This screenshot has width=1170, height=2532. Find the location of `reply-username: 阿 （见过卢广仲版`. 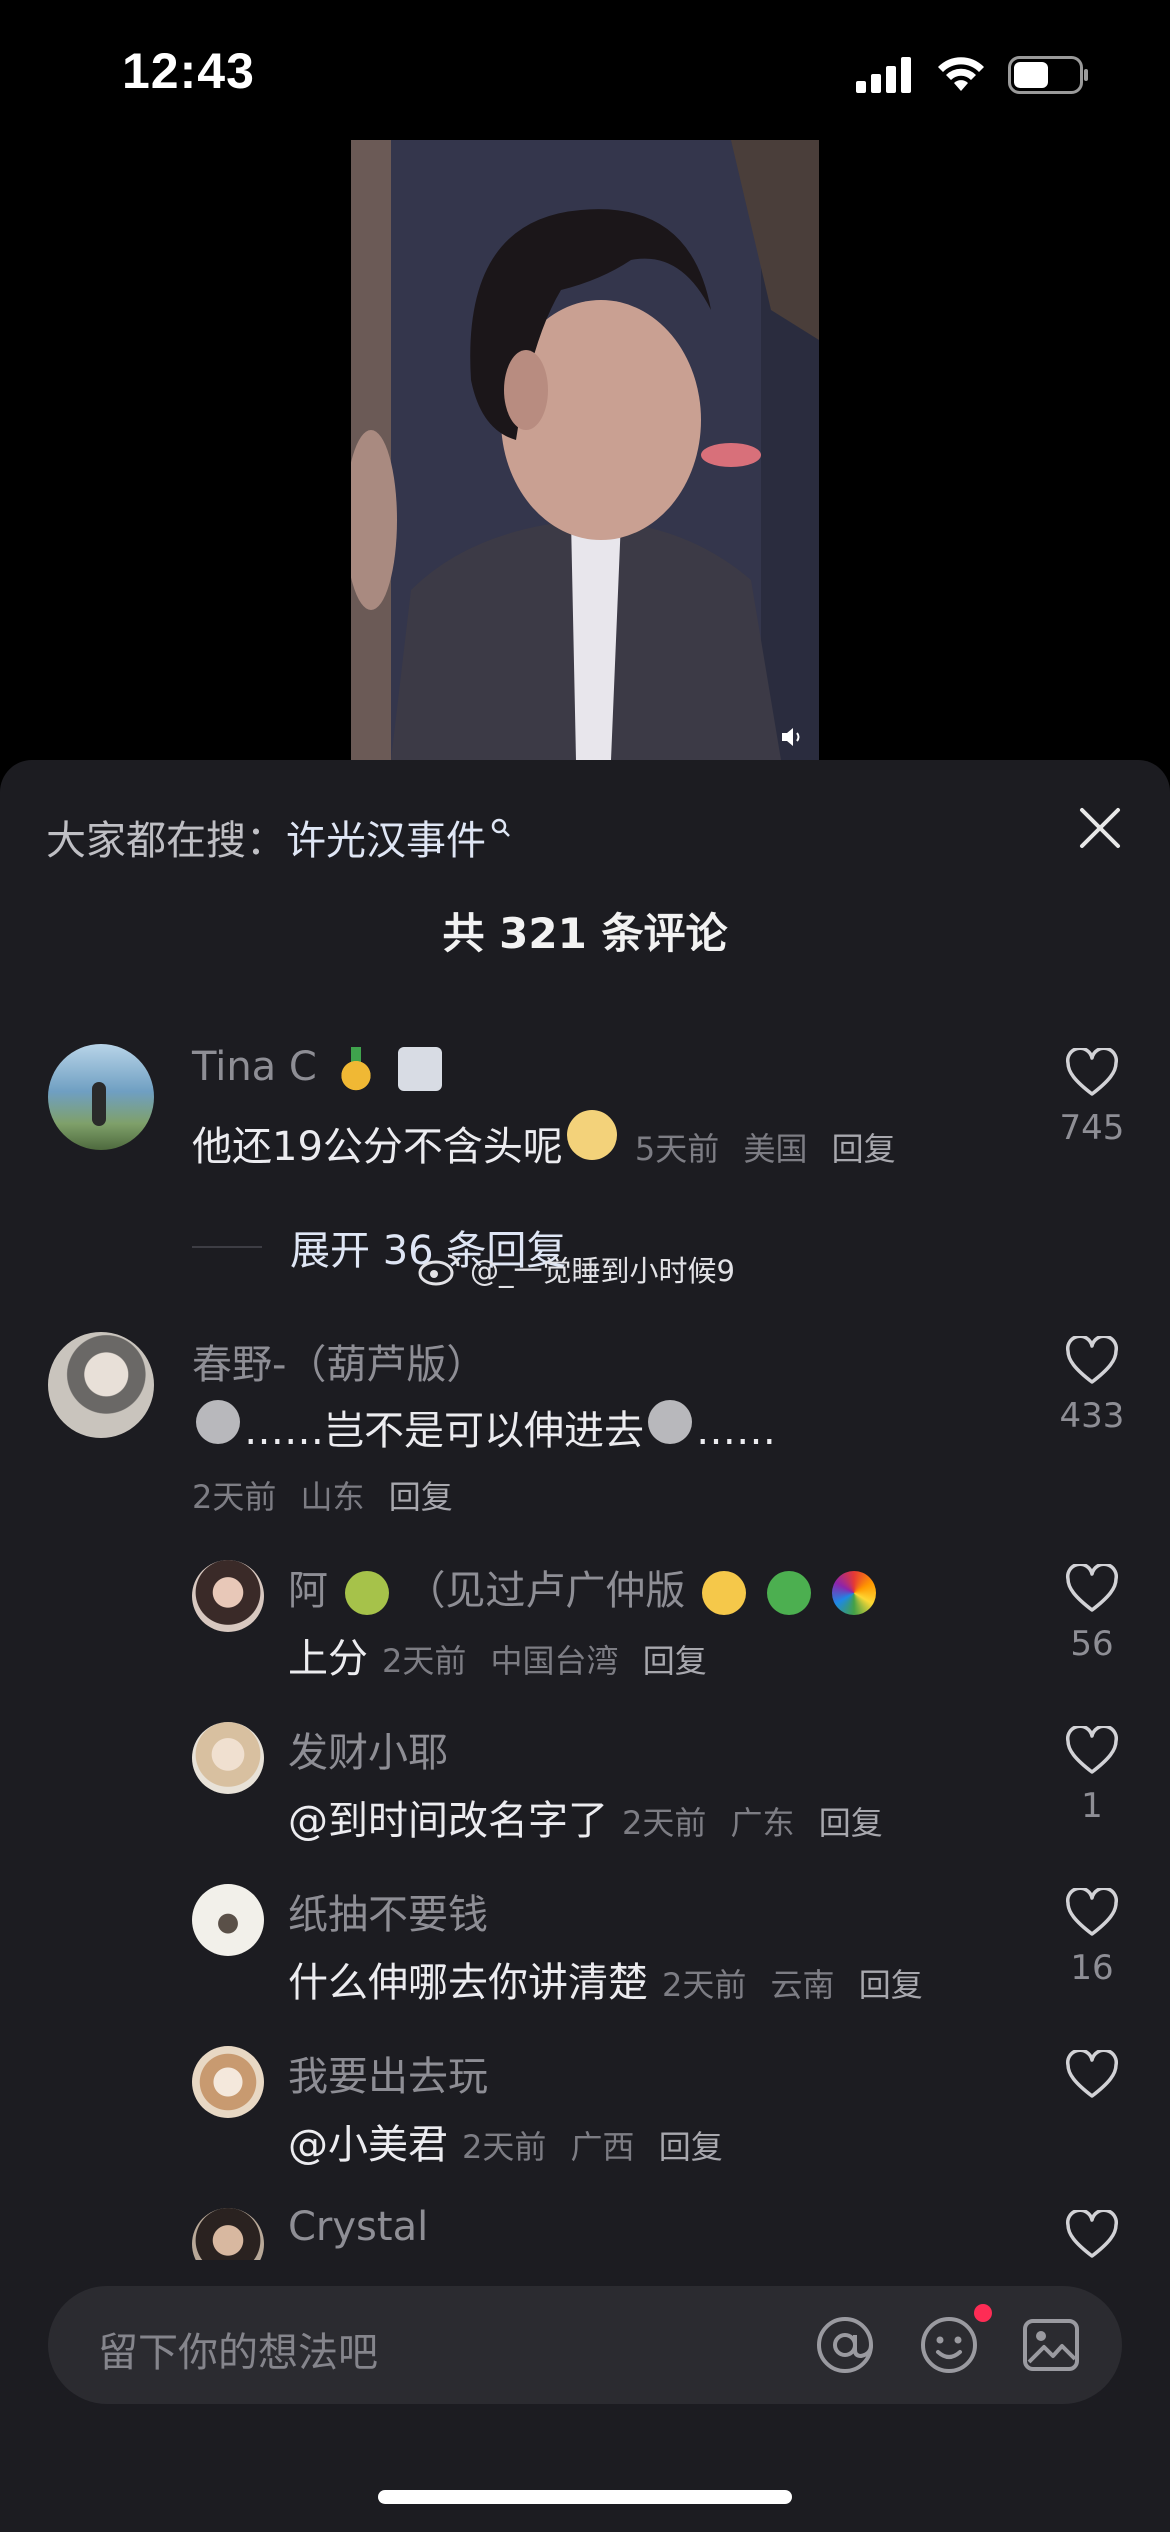

reply-username: 阿 （见过卢广仲版 is located at coordinates (584, 1587).